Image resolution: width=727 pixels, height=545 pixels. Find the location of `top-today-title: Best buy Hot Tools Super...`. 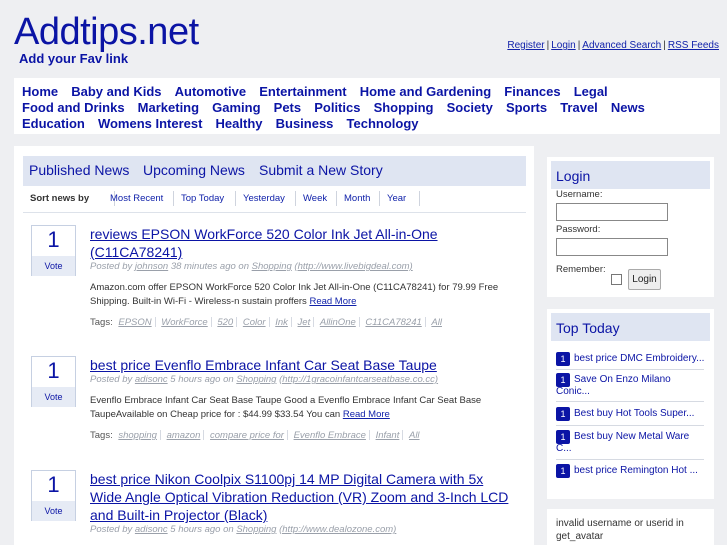

top-today-title: Best buy Hot Tools Super... is located at coordinates (639, 414).